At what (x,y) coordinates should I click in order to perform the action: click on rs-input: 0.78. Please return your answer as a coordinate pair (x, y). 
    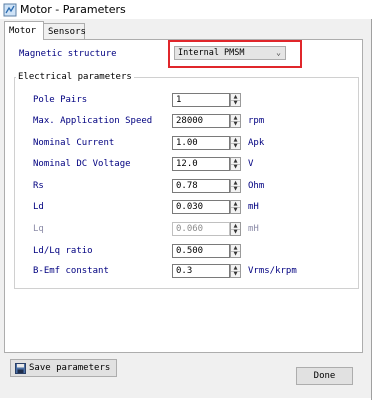
    Looking at the image, I should click on (201, 186).